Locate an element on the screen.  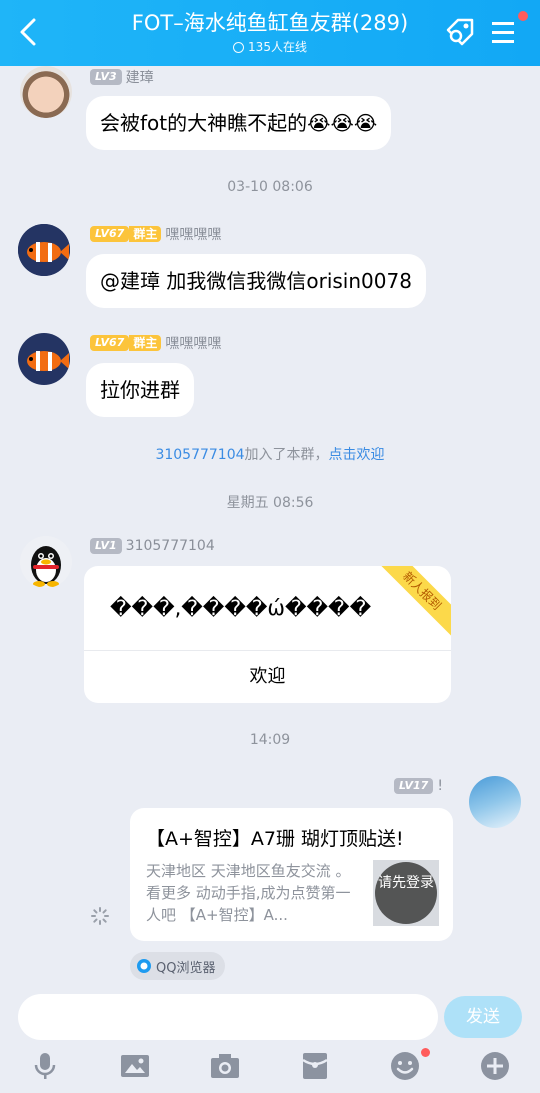
input-bar: 发送 is located at coordinates (270, 1040).